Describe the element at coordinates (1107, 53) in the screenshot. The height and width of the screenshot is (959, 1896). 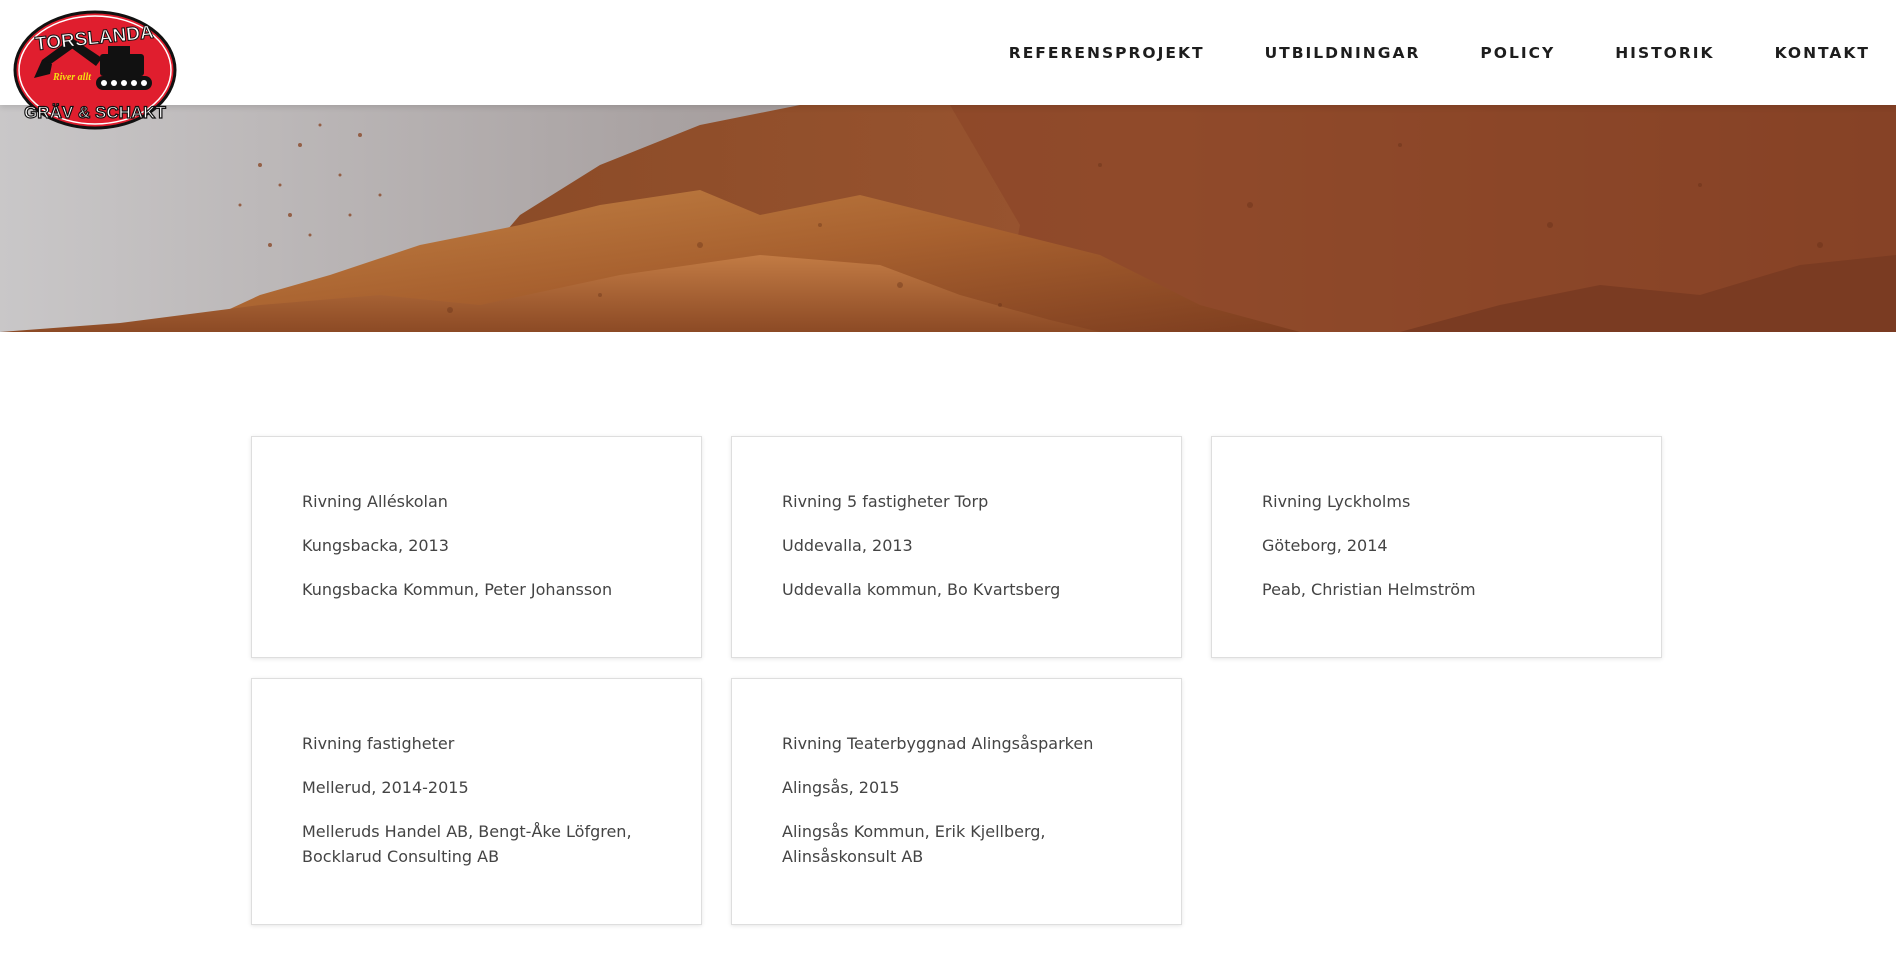
I see `nav-item-referensprojekt: REFERENSPROJEKT` at that location.